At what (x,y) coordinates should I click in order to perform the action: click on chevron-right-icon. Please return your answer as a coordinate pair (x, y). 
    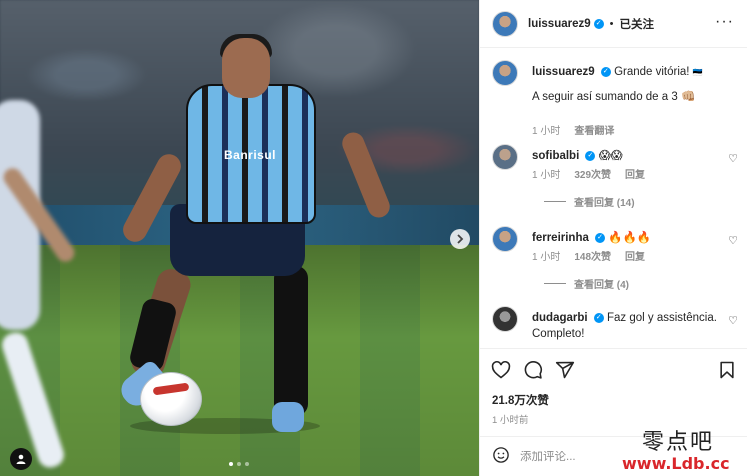
    Looking at the image, I should click on (460, 239).